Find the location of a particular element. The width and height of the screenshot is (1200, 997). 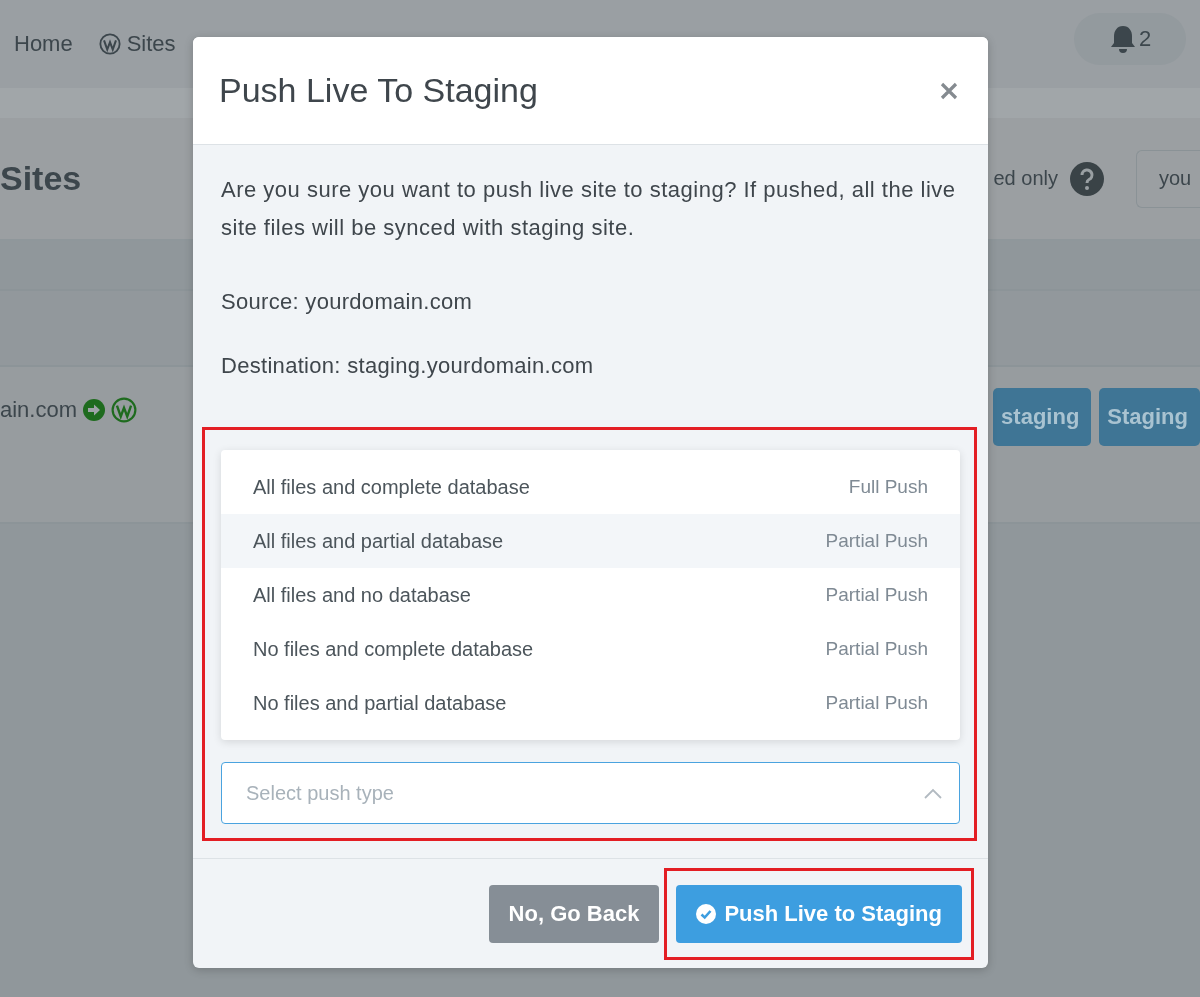

source-text: Source: yourdomain.com is located at coordinates (347, 302).